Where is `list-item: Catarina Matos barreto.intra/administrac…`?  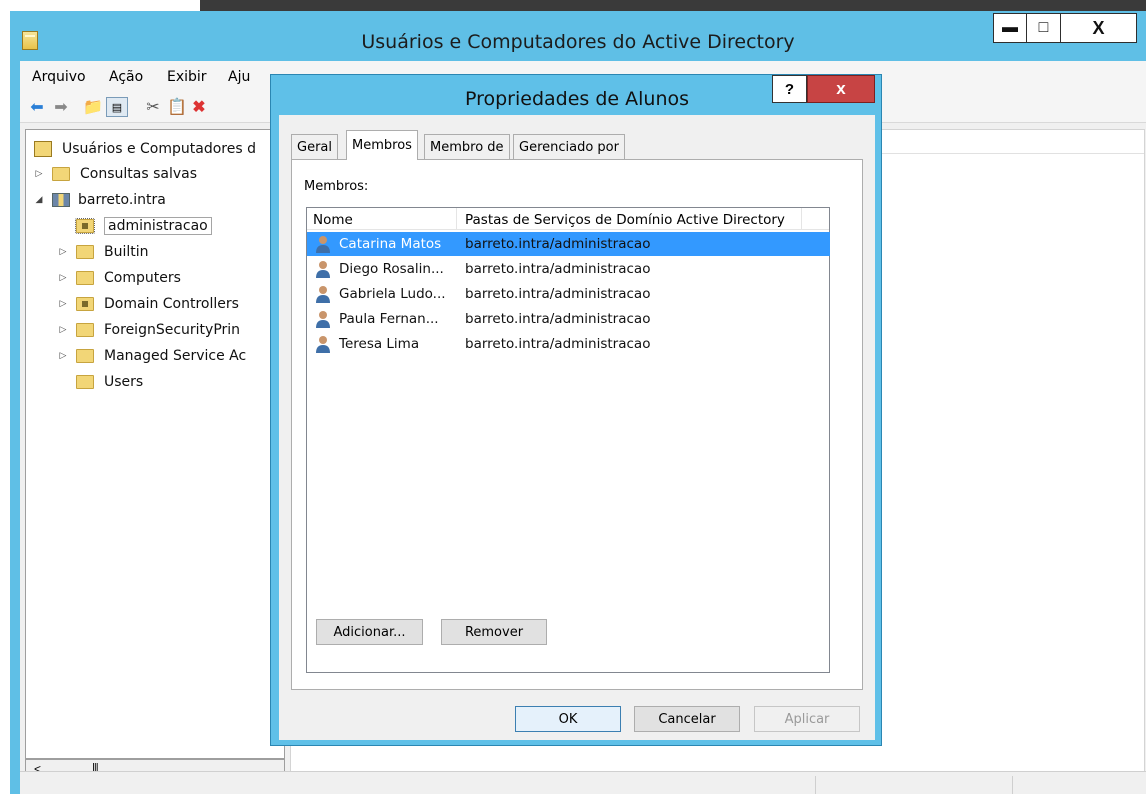
list-item: Catarina Matos barreto.intra/administrac… is located at coordinates (568, 244).